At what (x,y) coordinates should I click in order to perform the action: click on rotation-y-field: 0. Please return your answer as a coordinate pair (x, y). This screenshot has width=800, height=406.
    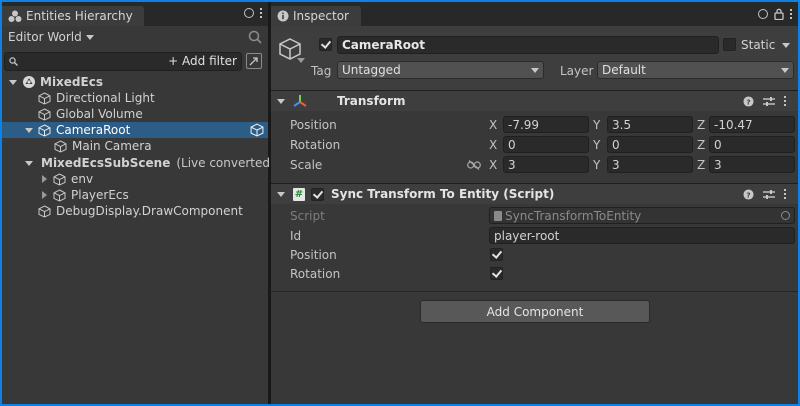
    Looking at the image, I should click on (650, 144).